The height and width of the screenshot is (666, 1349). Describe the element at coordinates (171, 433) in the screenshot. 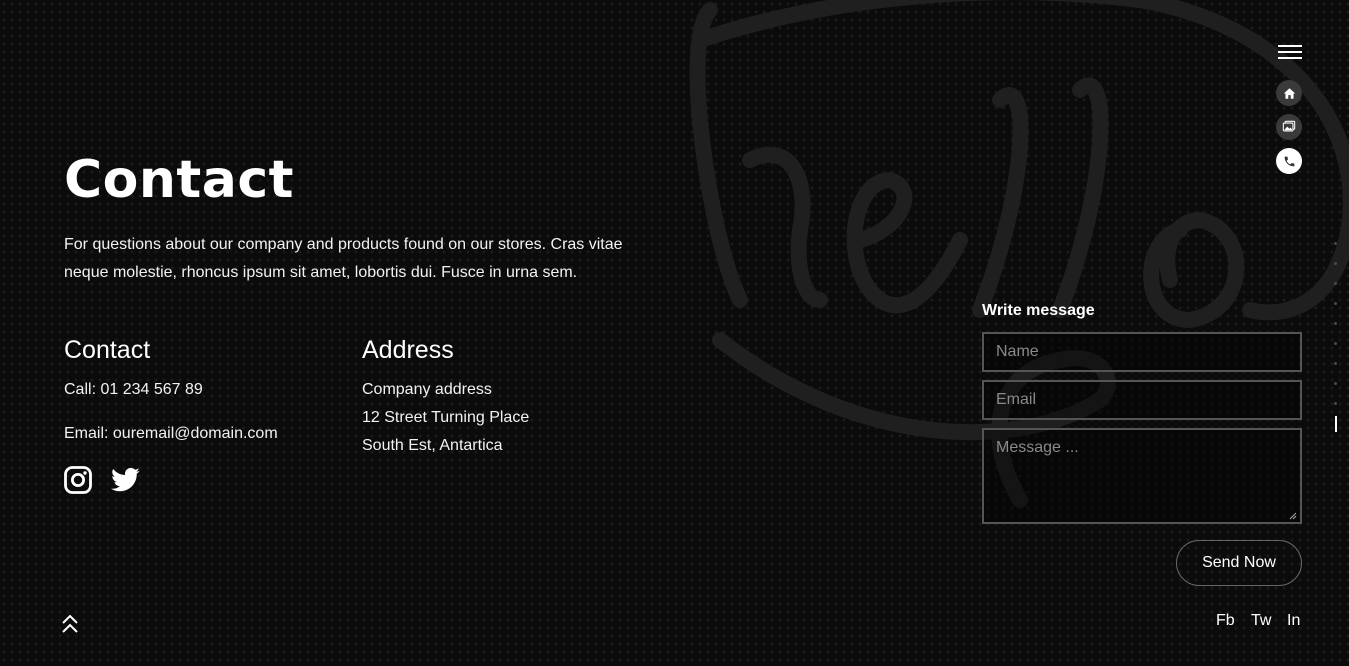

I see `contact-email: Email: ouremail@domain.com` at that location.